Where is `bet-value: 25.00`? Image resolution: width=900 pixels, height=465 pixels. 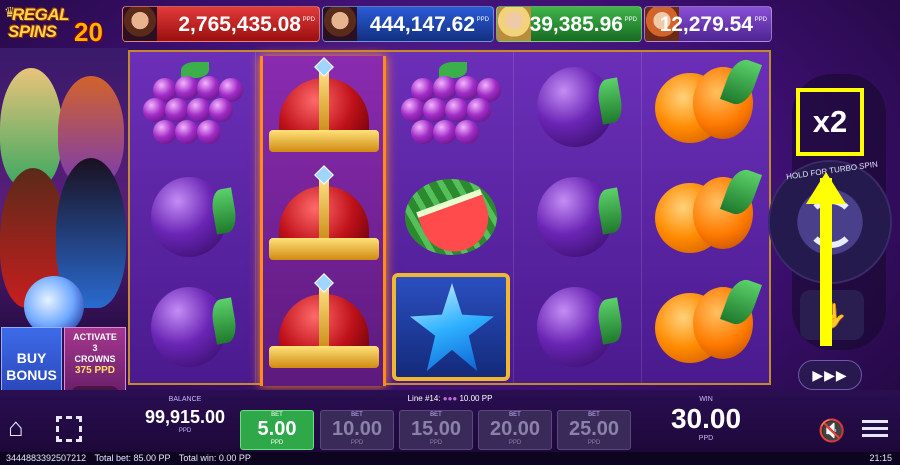
bet-value: 25.00 is located at coordinates (594, 429).